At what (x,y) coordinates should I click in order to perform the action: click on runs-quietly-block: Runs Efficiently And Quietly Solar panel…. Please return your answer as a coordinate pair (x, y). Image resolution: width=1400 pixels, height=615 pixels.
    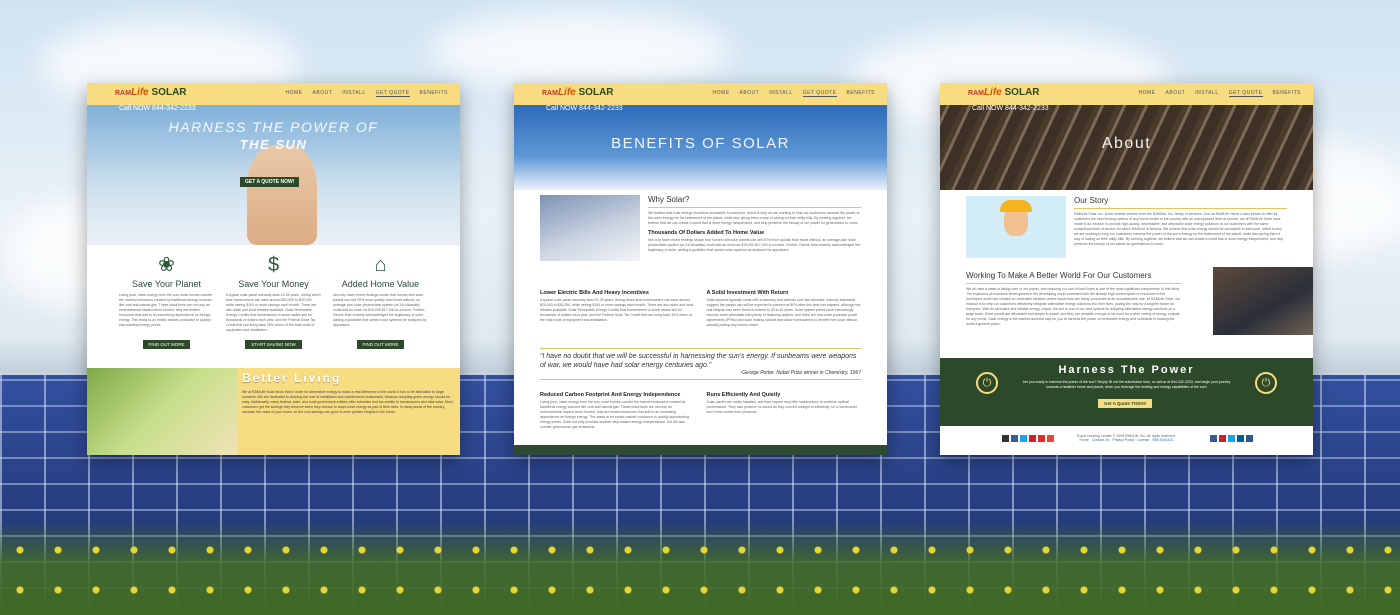
    Looking at the image, I should click on (784, 415).